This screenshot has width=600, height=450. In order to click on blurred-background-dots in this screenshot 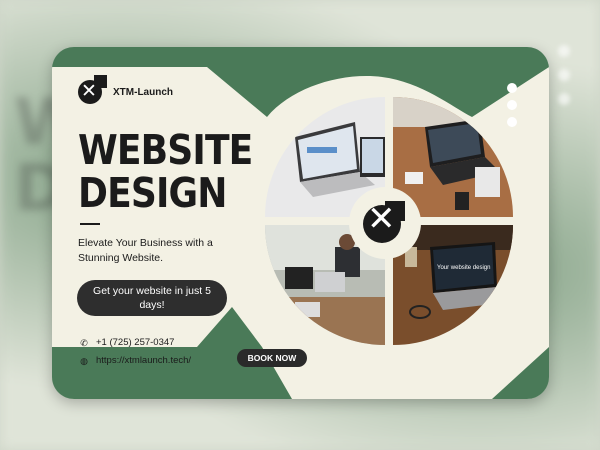, I will do `click(564, 81)`.